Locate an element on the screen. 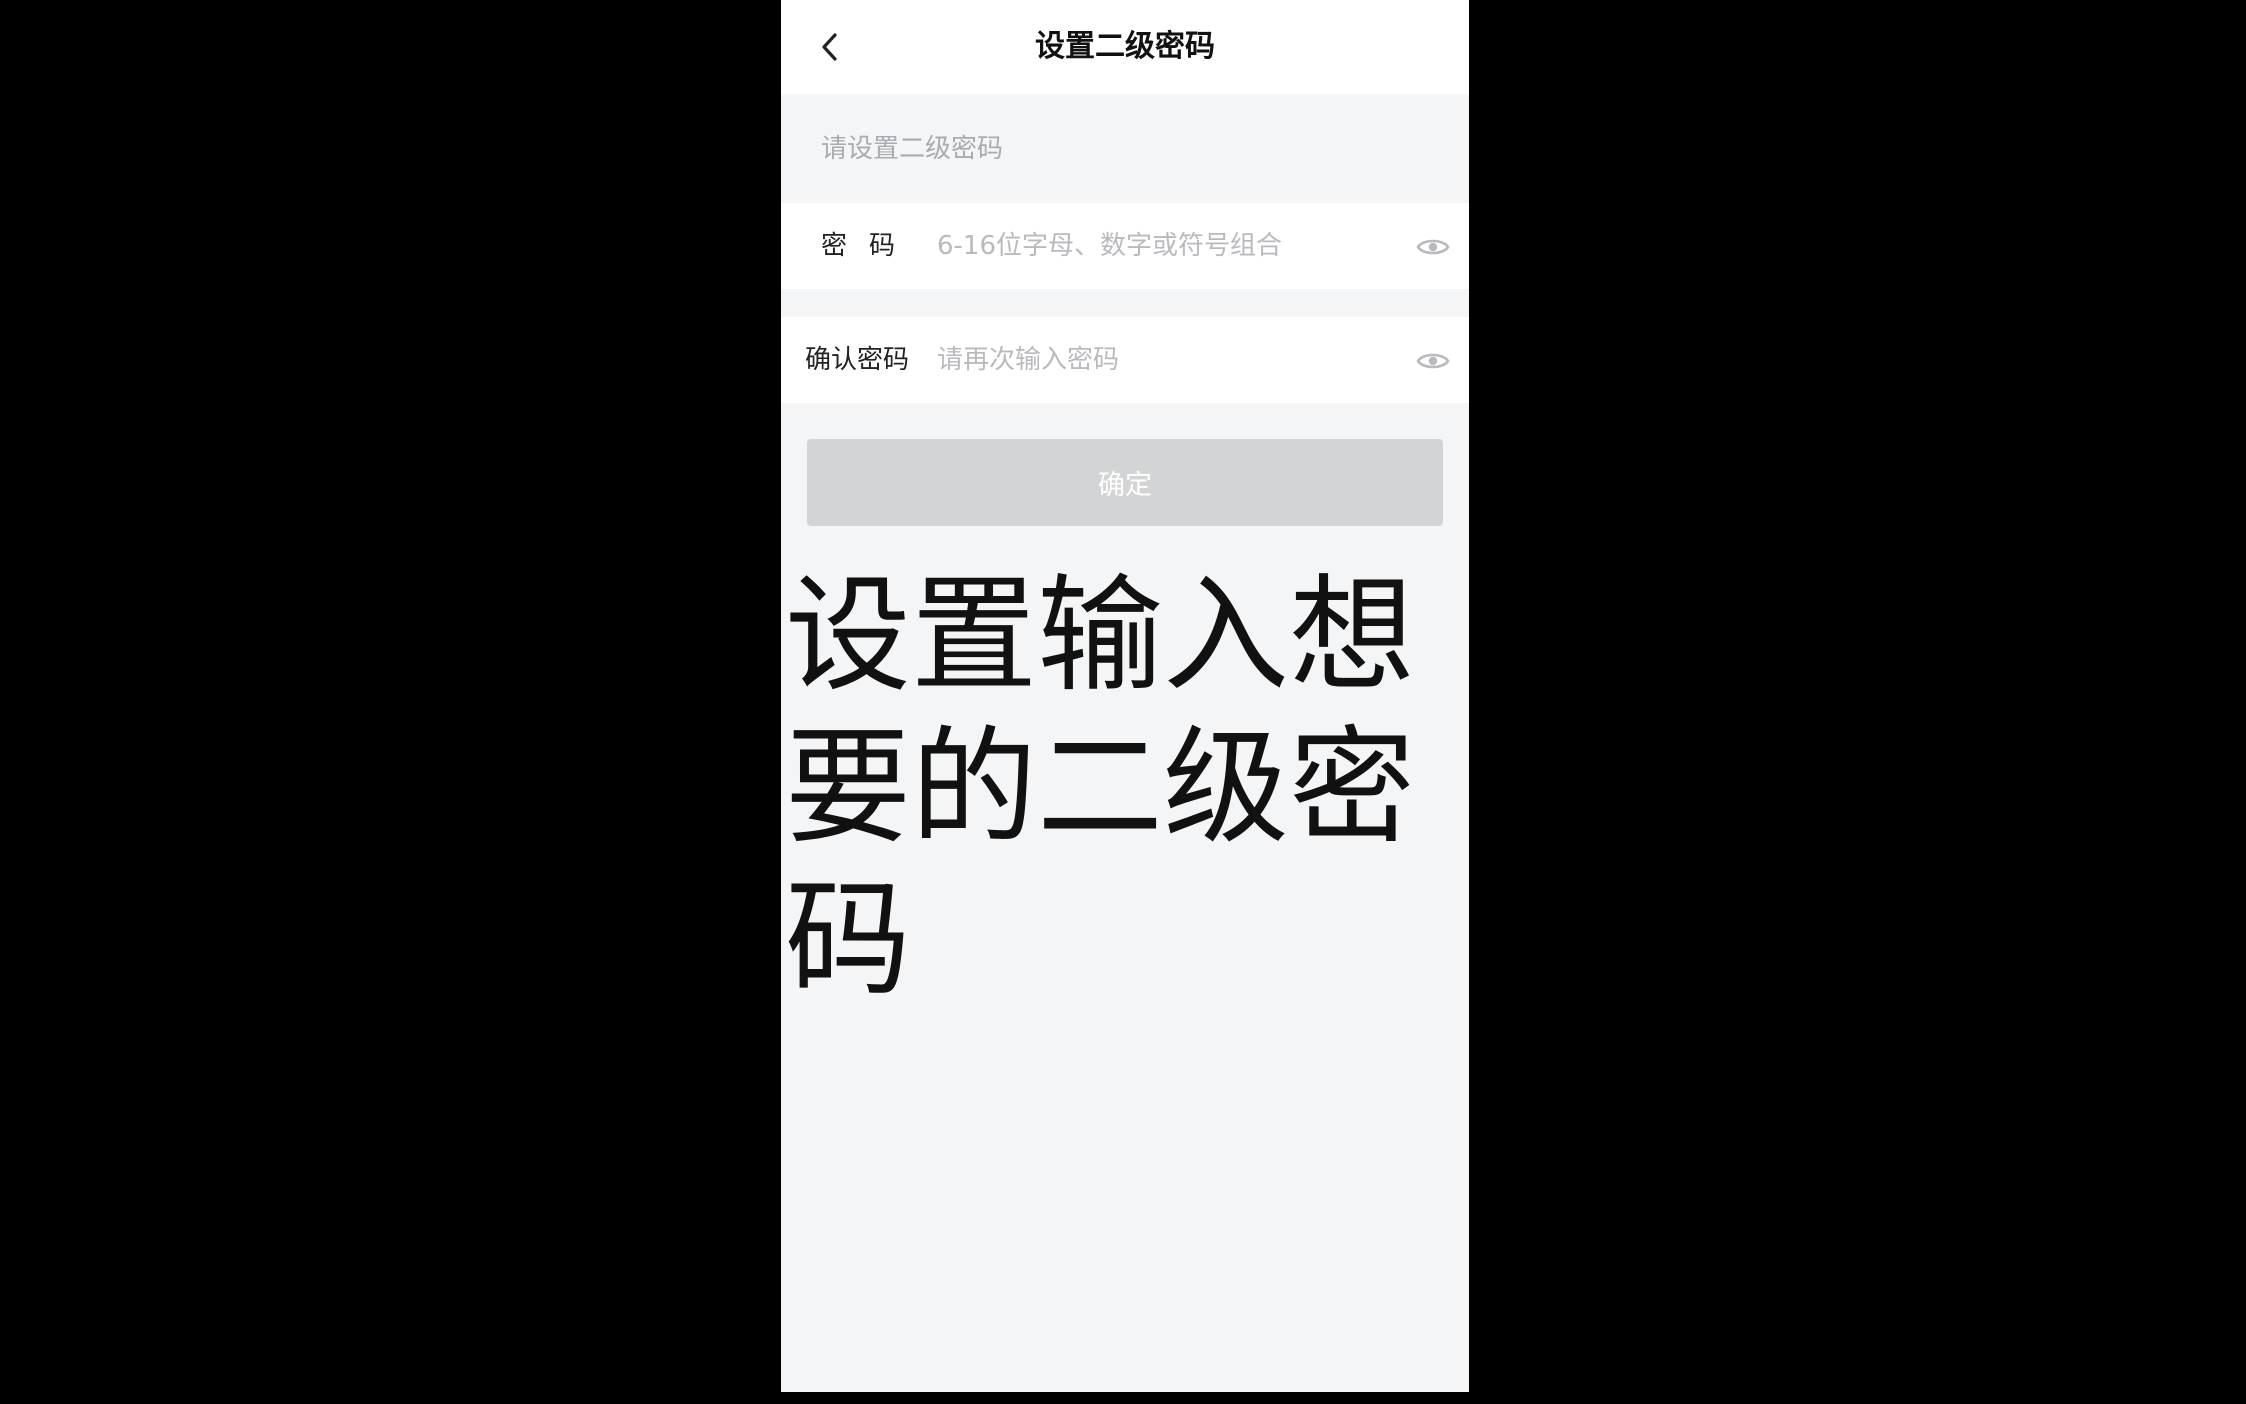 This screenshot has height=1404, width=2246. page-title: 设置二级密码 is located at coordinates (1125, 46).